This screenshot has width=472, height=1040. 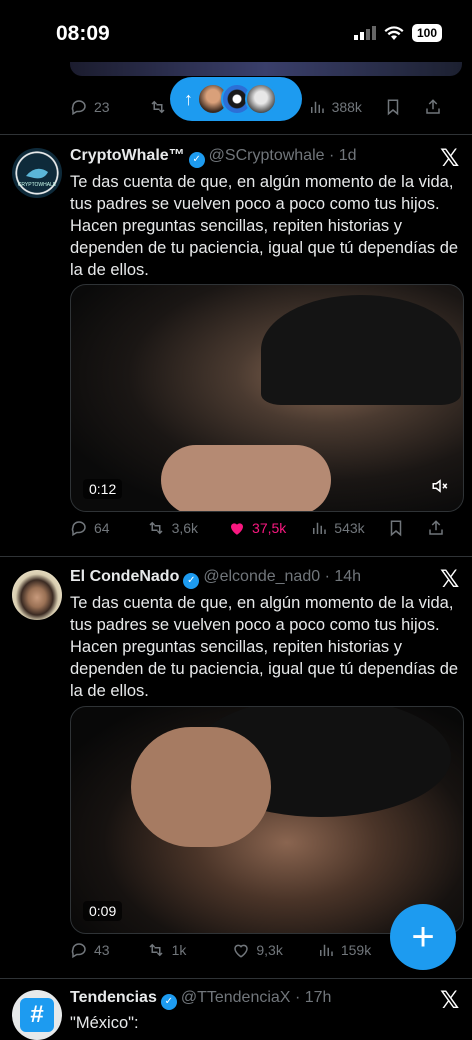 What do you see at coordinates (335, 107) in the screenshot?
I see `views-button: 388k` at bounding box center [335, 107].